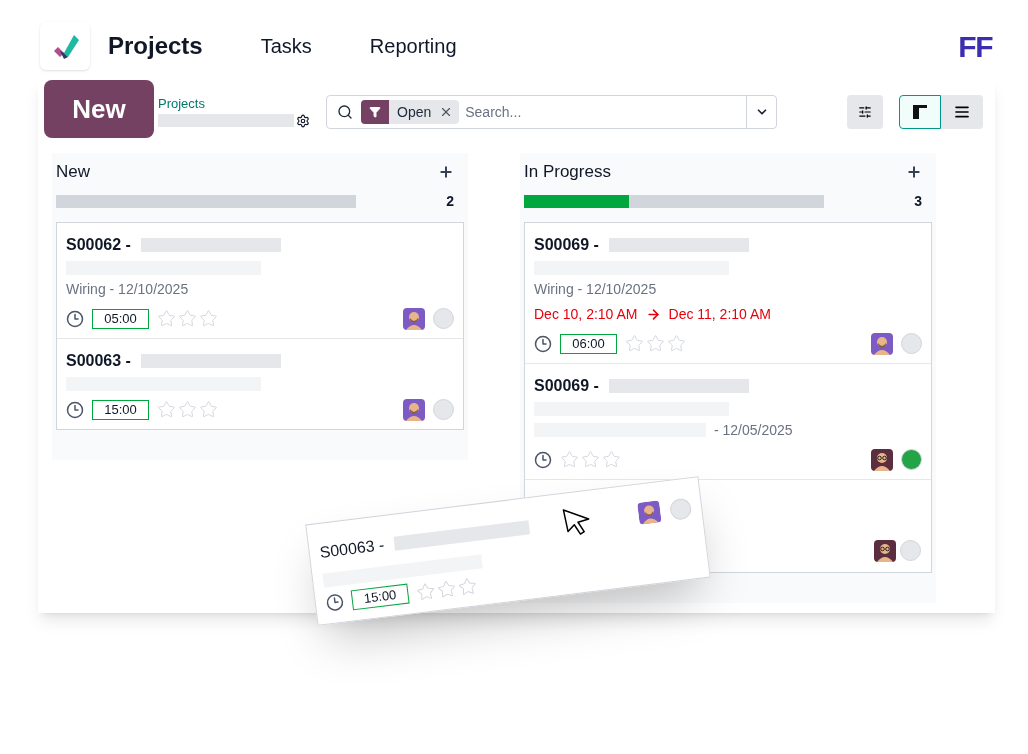 The image size is (1028, 754). I want to click on kanban-card: S00069 - - 12/05/2025, so click(728, 420).